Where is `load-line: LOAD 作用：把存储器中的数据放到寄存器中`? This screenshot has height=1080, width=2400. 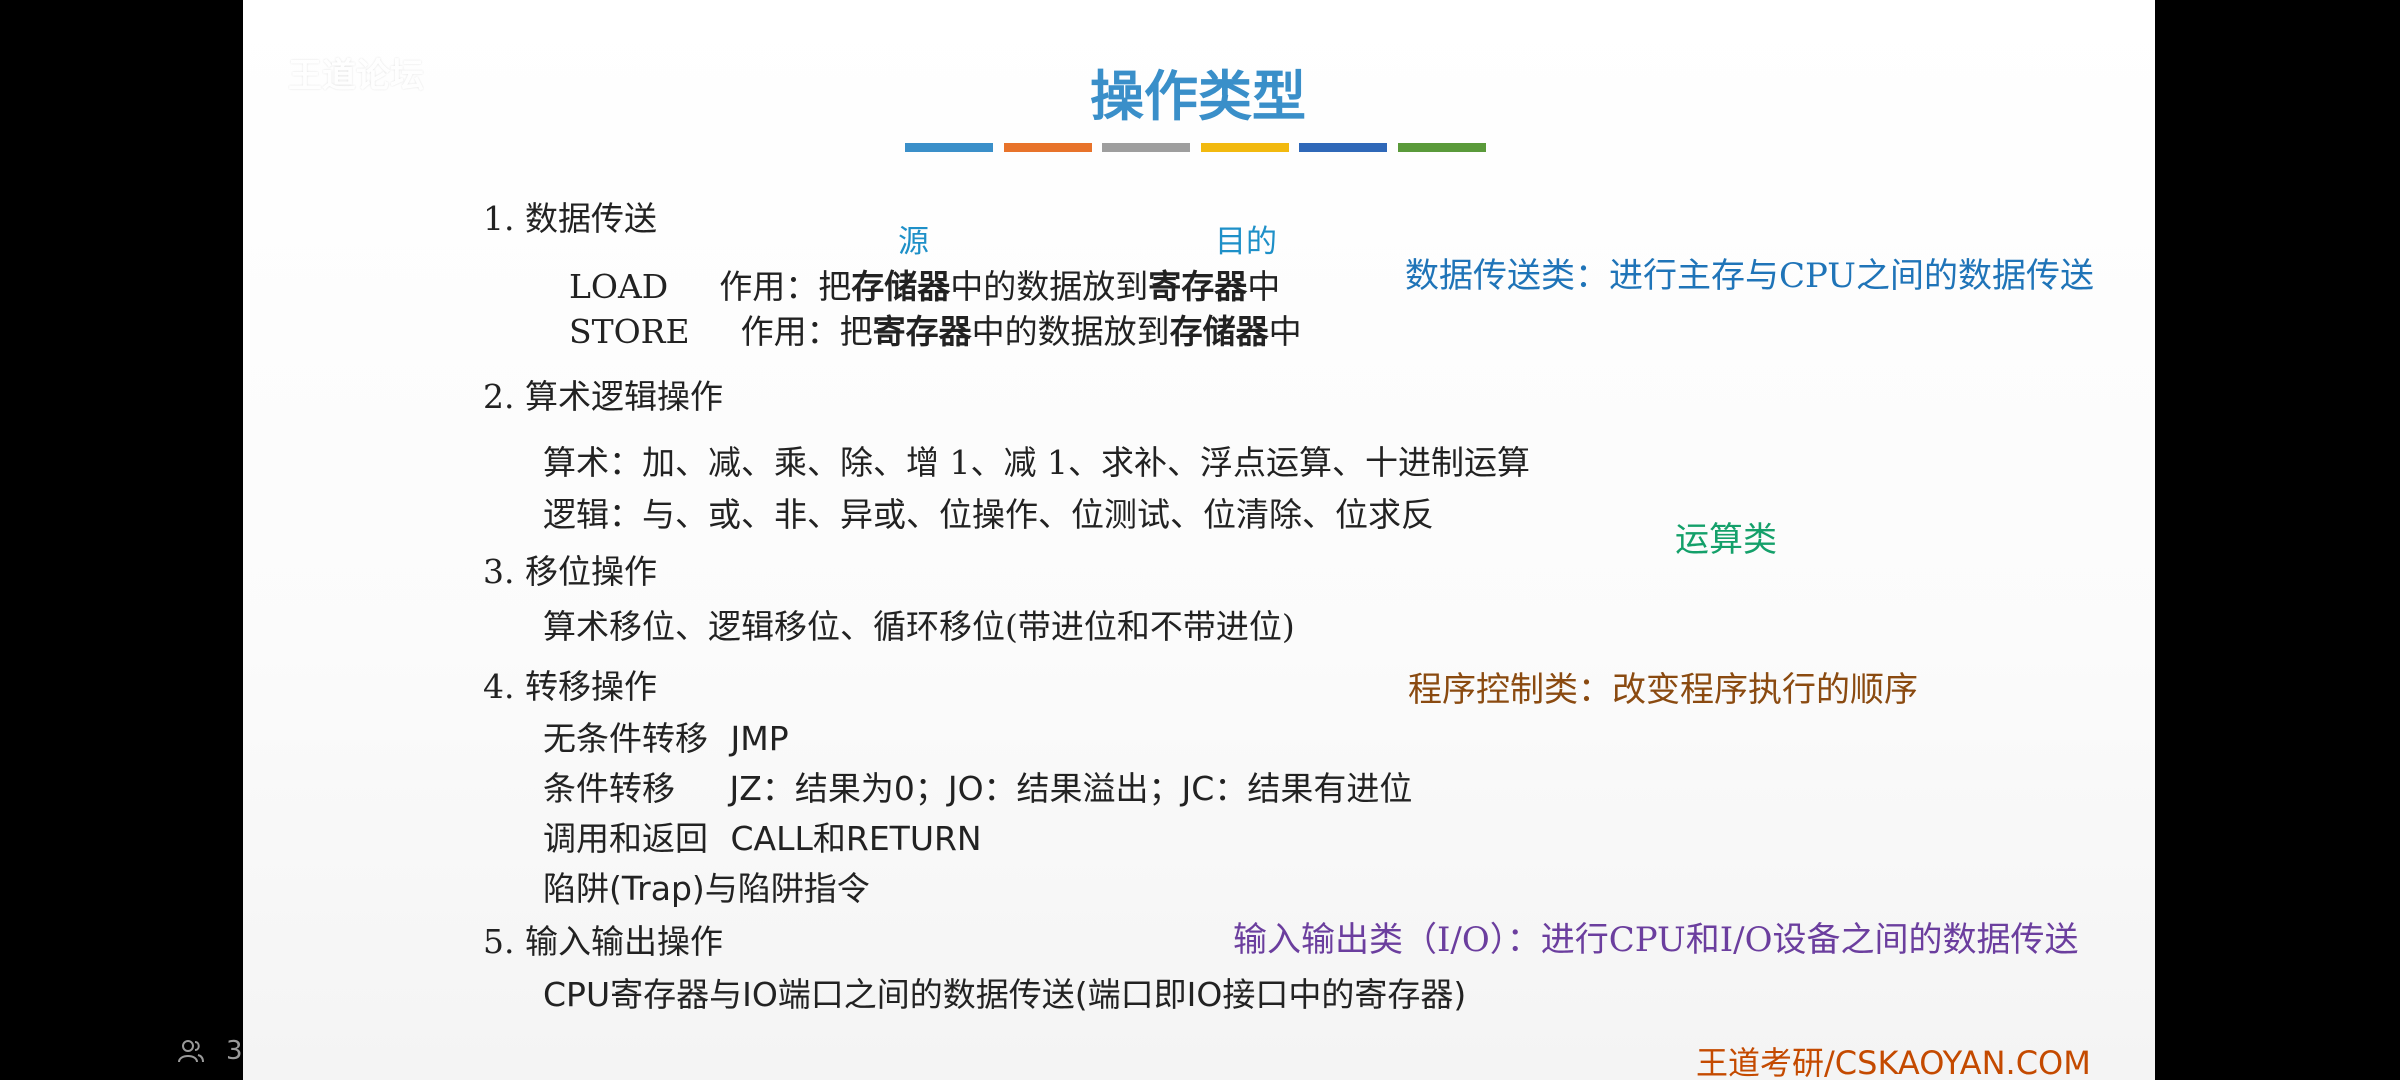 load-line: LOAD 作用：把存储器中的数据放到寄存器中 is located at coordinates (925, 286).